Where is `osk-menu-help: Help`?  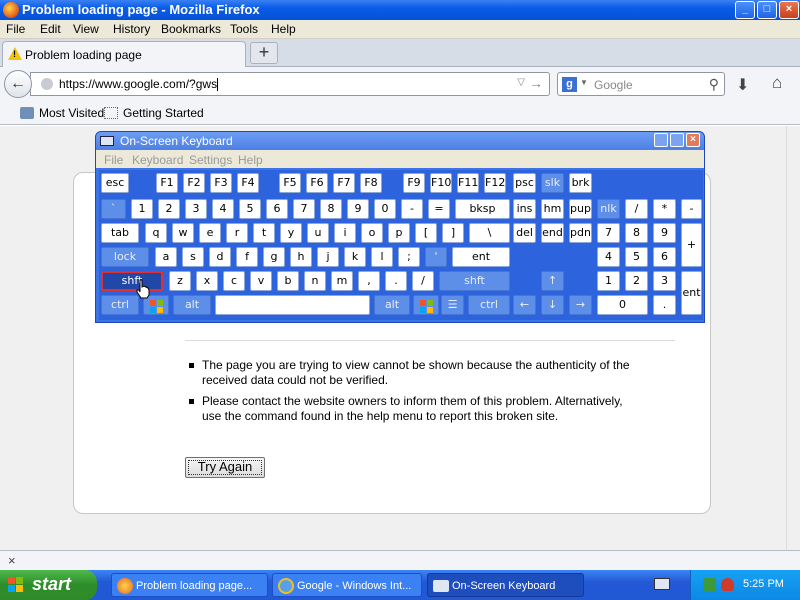
osk-menu-help: Help is located at coordinates (250, 160).